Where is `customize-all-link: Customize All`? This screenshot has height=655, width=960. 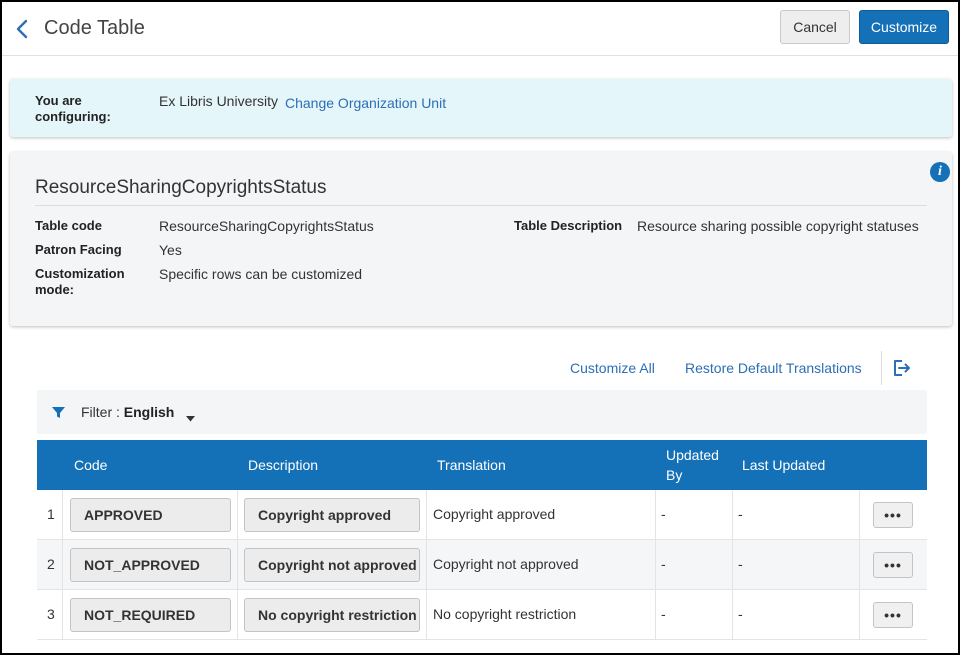
customize-all-link: Customize All is located at coordinates (612, 368).